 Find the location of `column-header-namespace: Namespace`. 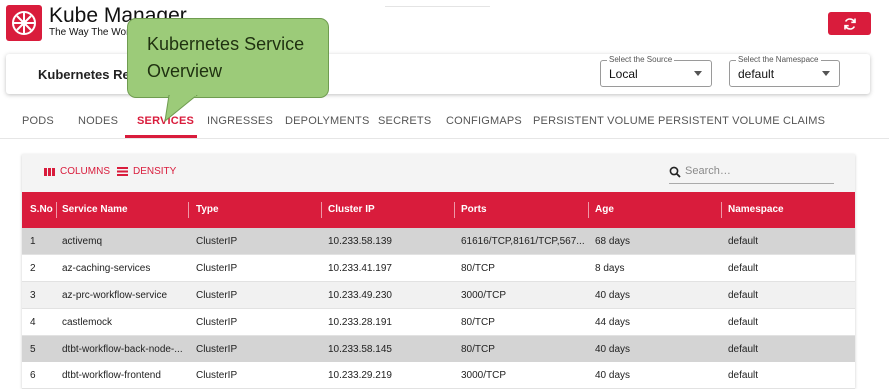

column-header-namespace: Namespace is located at coordinates (756, 209).